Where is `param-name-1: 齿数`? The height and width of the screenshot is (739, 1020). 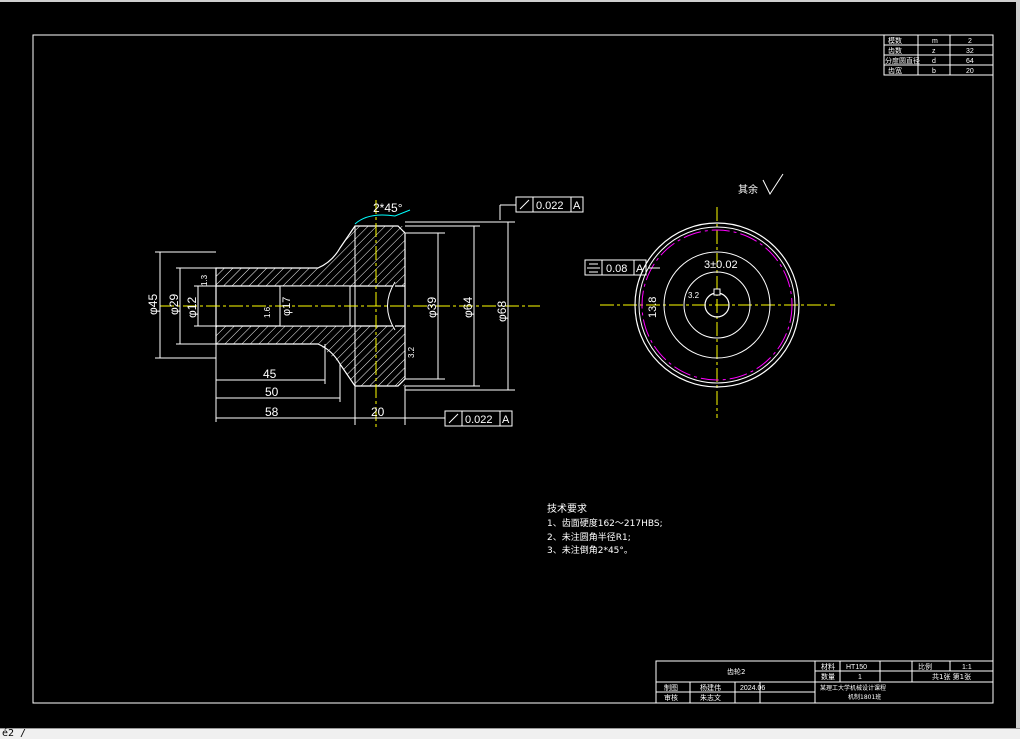
param-name-1: 齿数 is located at coordinates (895, 50).